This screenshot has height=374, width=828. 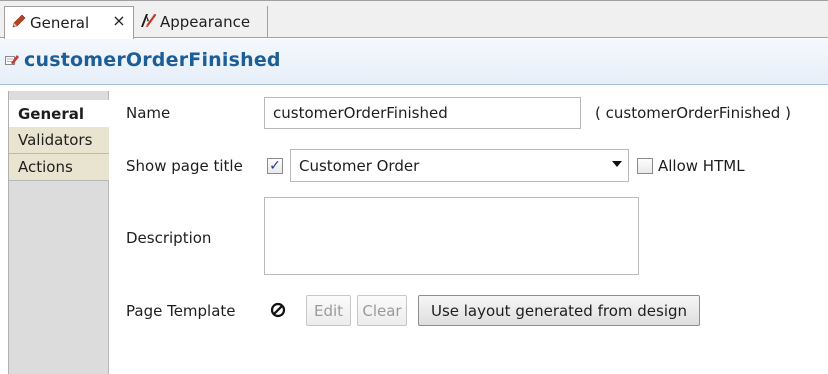 What do you see at coordinates (382, 310) in the screenshot?
I see `clear-template-button: Clear` at bounding box center [382, 310].